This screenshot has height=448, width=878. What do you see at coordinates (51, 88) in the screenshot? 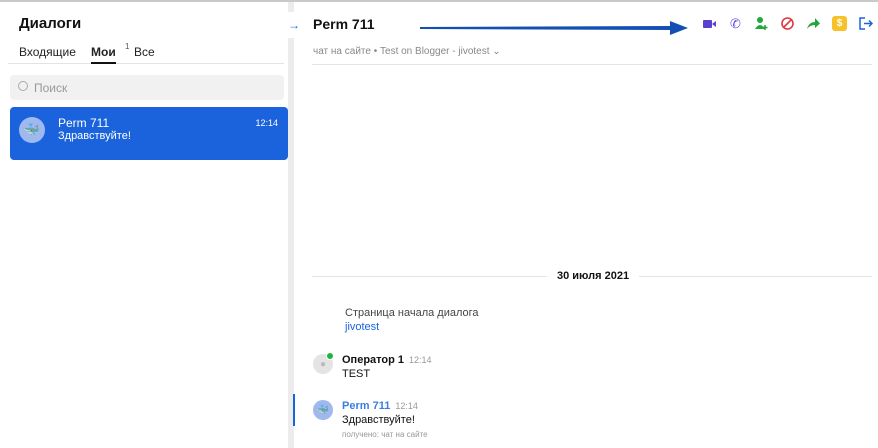
I see `search-placeholder: Поиск` at bounding box center [51, 88].